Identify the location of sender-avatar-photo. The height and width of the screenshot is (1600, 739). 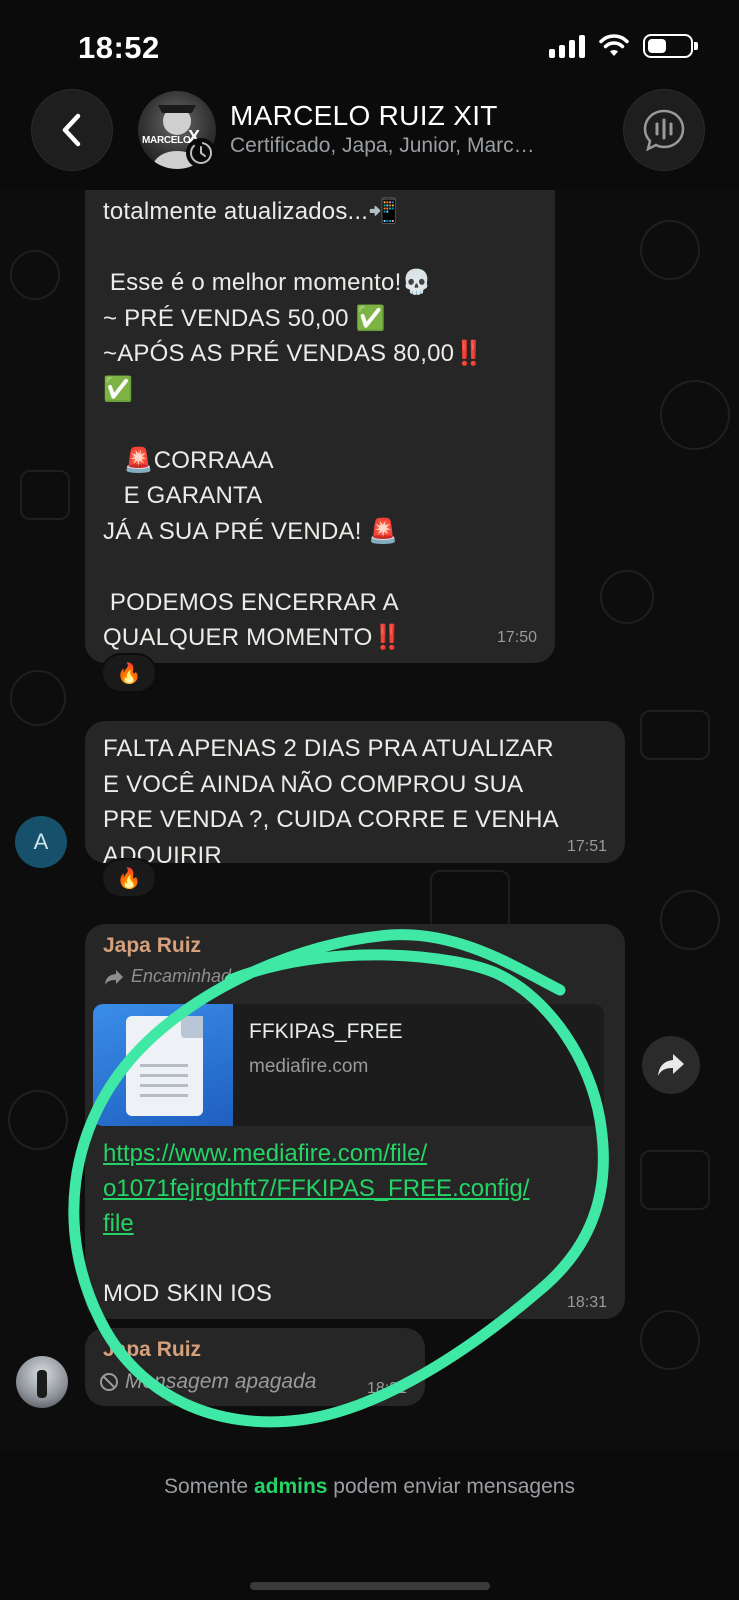
(42, 1382).